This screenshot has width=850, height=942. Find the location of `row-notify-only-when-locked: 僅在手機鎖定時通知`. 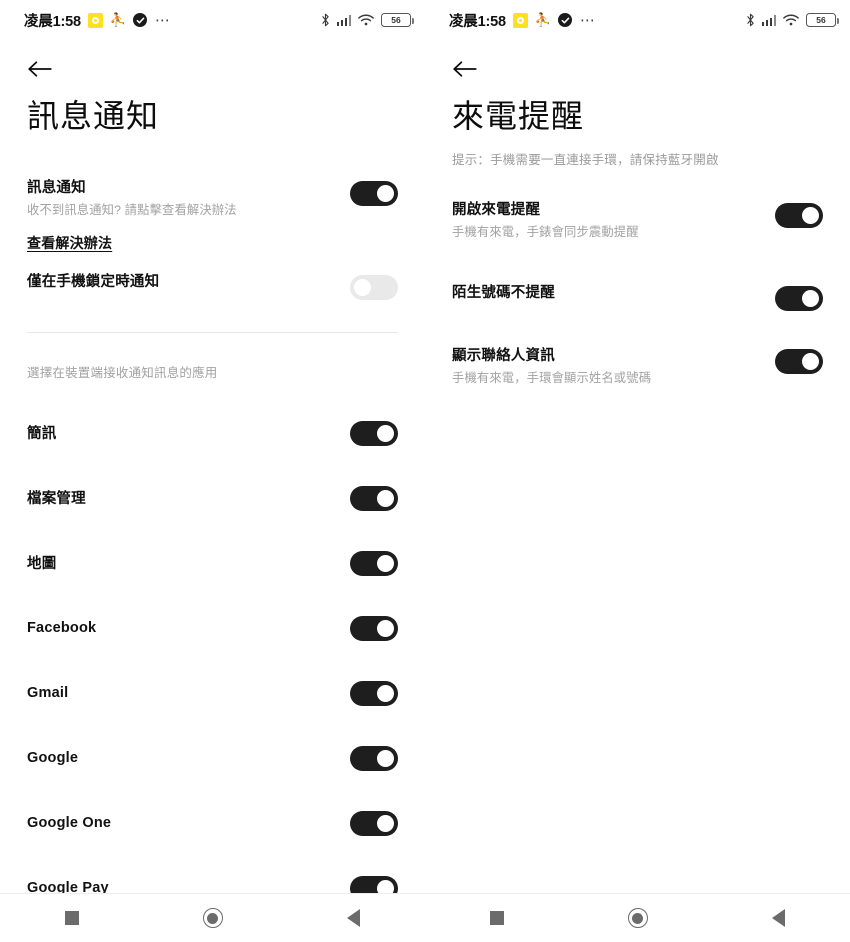

row-notify-only-when-locked: 僅在手機鎖定時通知 is located at coordinates (212, 286).